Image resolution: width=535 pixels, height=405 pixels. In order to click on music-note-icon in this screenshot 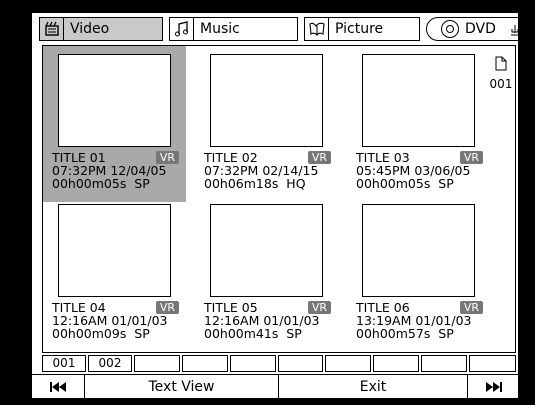, I will do `click(182, 29)`.